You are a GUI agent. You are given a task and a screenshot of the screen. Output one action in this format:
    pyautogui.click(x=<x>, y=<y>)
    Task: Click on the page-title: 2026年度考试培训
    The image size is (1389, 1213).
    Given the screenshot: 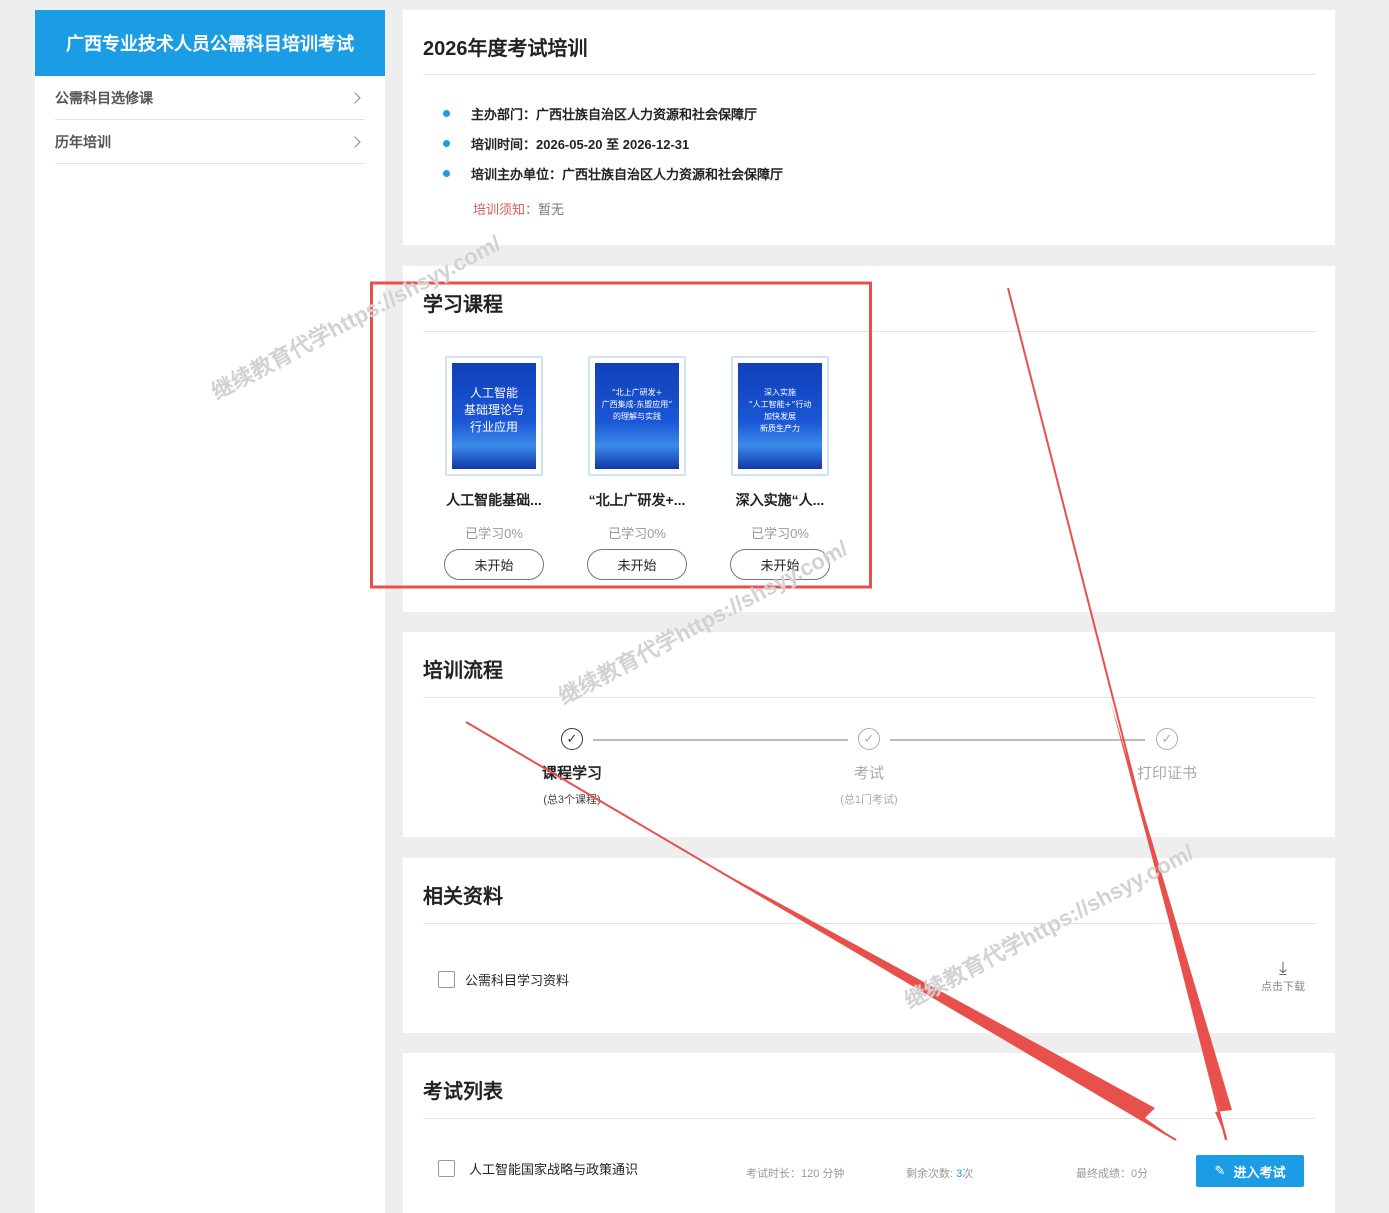 What is the action you would take?
    pyautogui.click(x=505, y=49)
    